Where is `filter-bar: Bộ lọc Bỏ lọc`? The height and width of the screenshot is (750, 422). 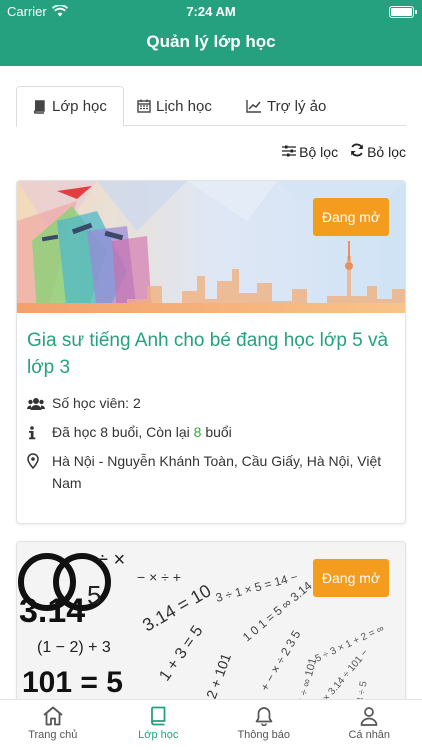
filter-bar: Bộ lọc Bỏ lọc is located at coordinates (344, 151).